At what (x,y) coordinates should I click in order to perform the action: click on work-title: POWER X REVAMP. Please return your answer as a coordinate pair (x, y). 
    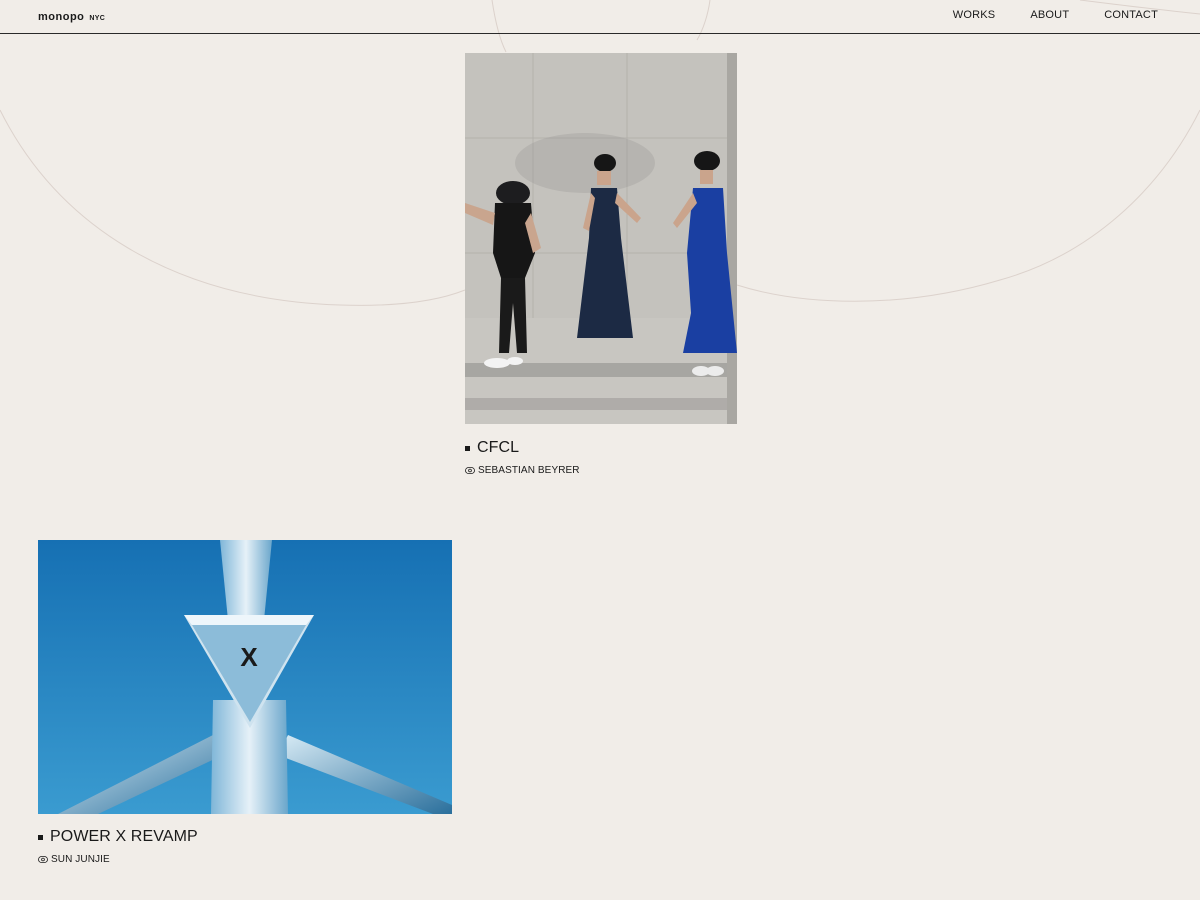
    Looking at the image, I should click on (124, 837).